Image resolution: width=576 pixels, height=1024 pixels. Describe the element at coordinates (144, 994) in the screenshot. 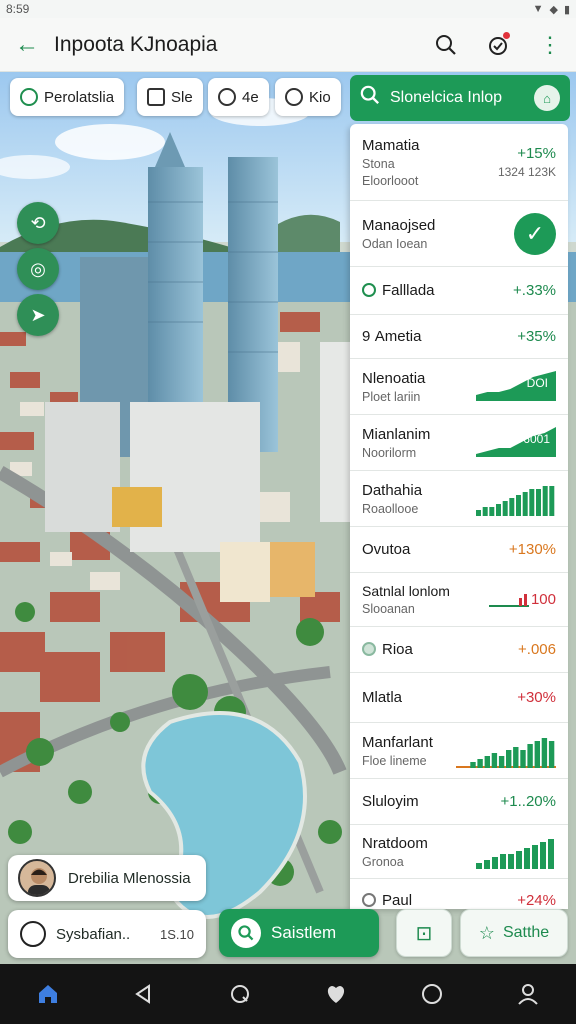

I see `back-icon` at that location.